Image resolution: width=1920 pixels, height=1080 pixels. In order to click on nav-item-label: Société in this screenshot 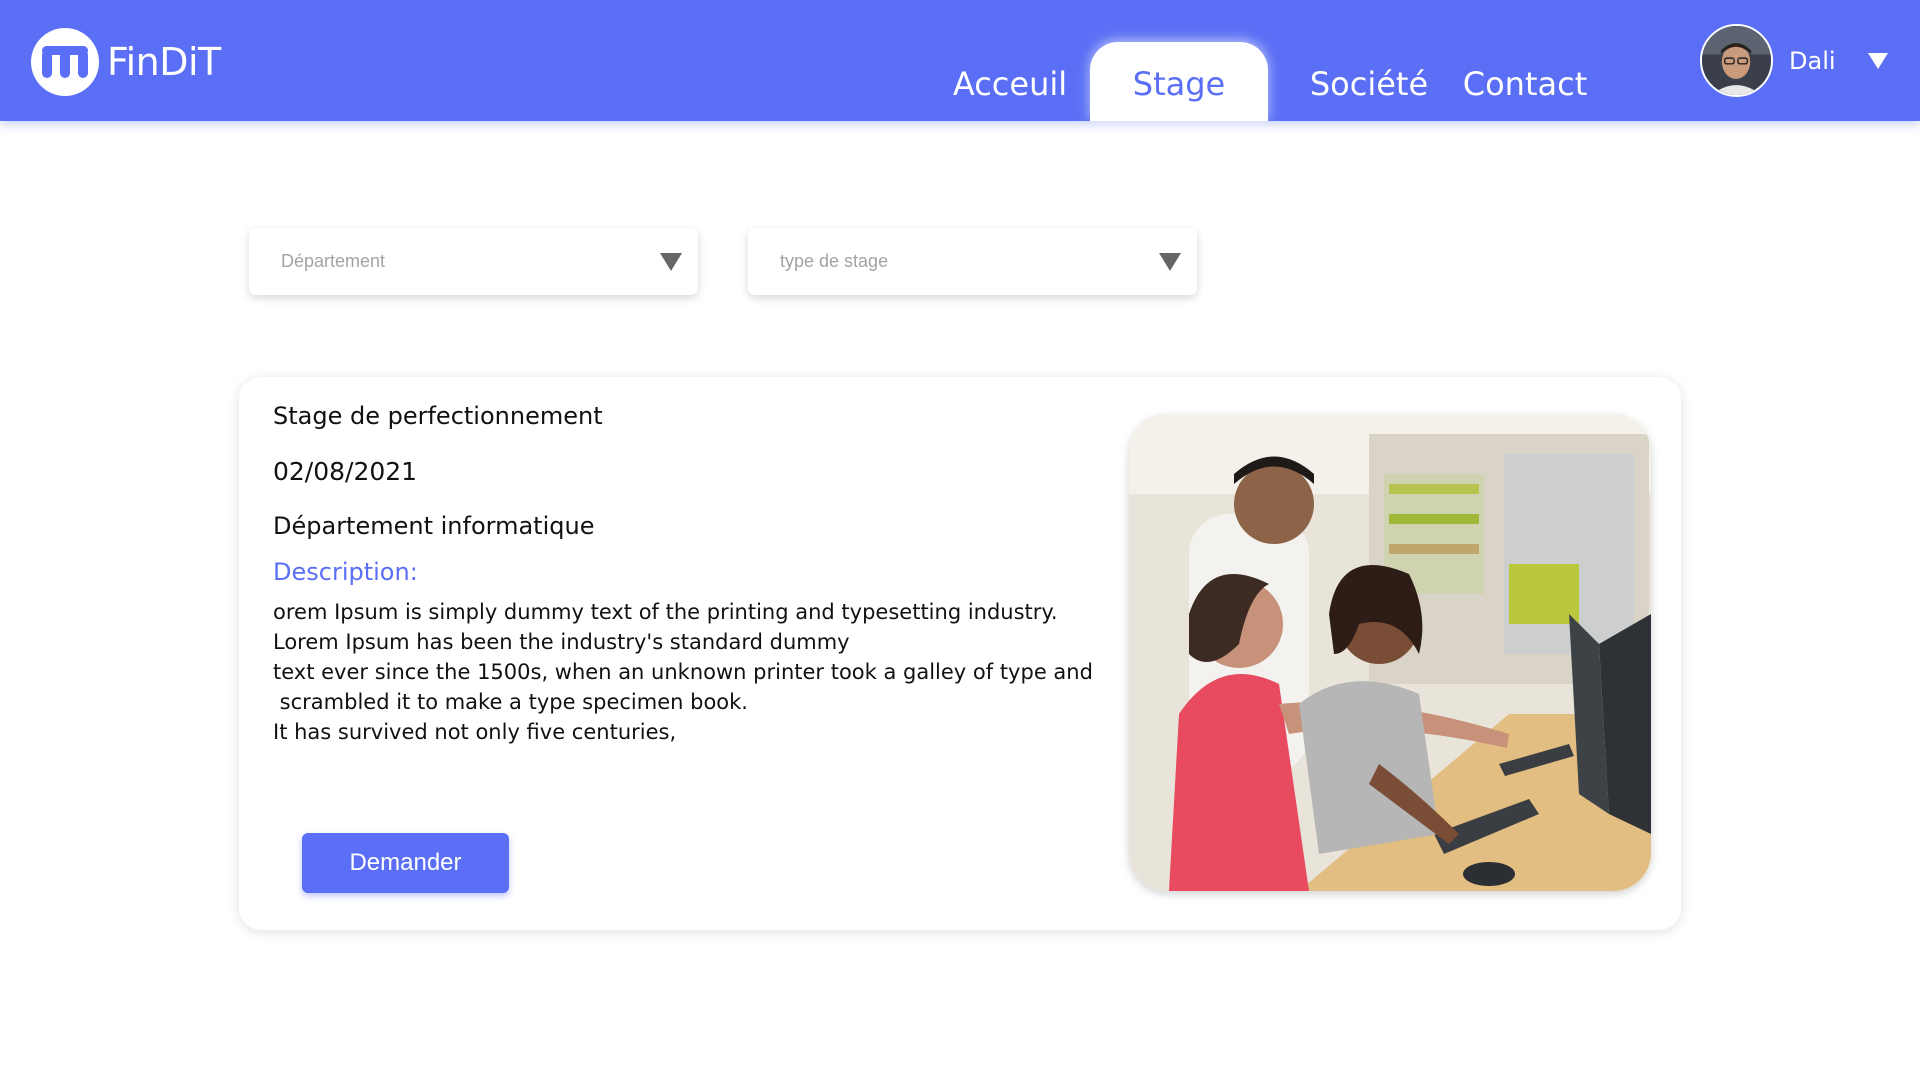, I will do `click(1369, 83)`.